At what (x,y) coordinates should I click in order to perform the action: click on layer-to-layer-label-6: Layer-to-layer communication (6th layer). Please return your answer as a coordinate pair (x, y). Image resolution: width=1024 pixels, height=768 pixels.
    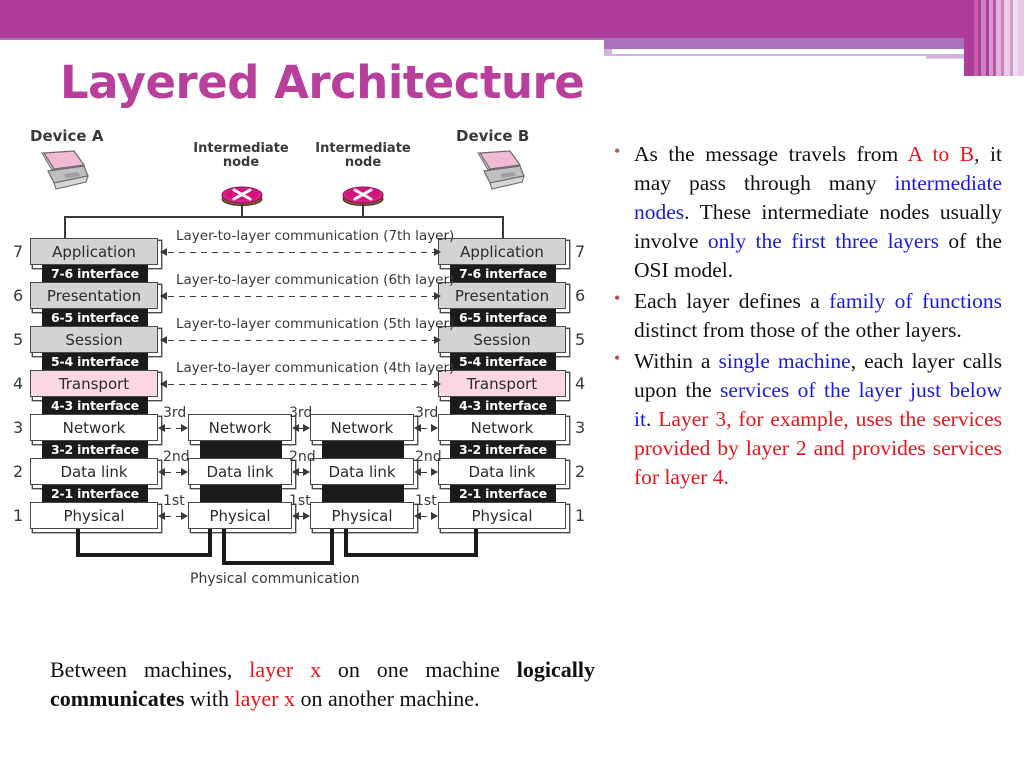
    Looking at the image, I should click on (315, 279).